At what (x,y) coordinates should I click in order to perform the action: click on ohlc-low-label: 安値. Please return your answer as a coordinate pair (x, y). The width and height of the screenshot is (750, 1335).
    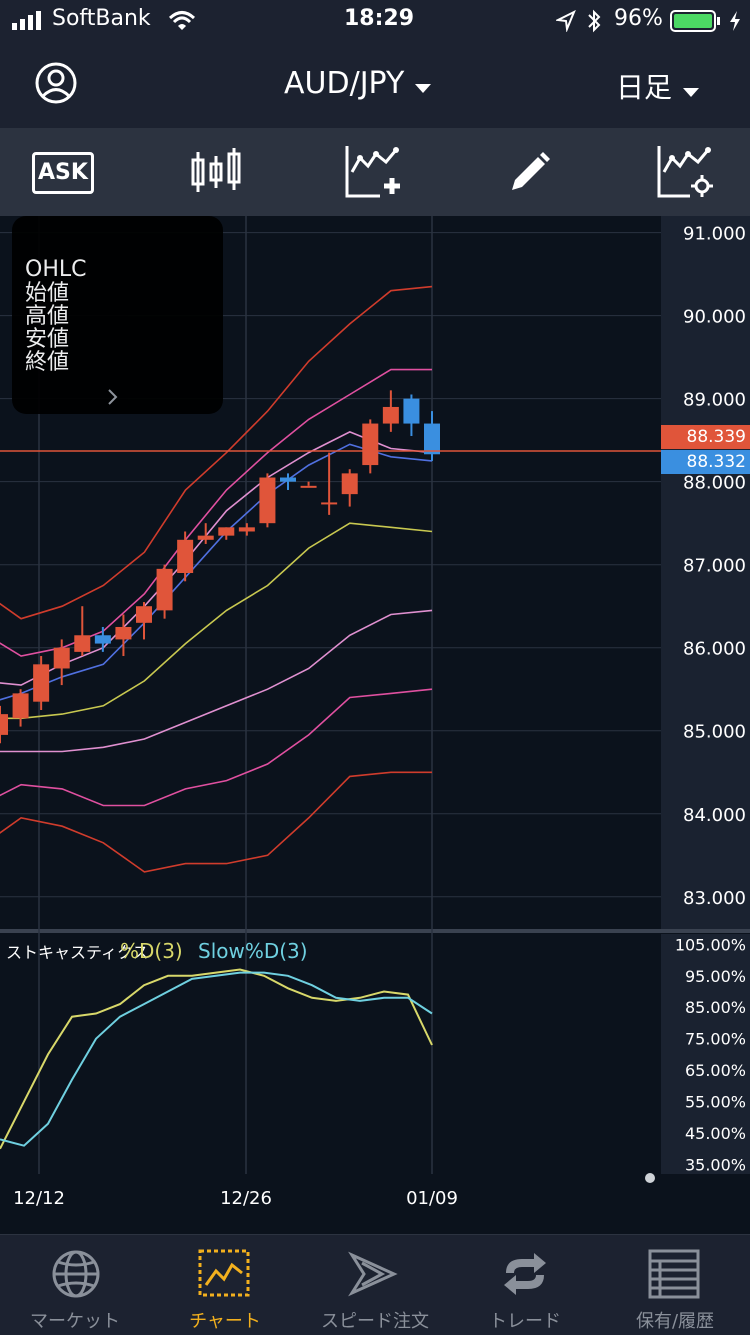
    Looking at the image, I should click on (47, 339).